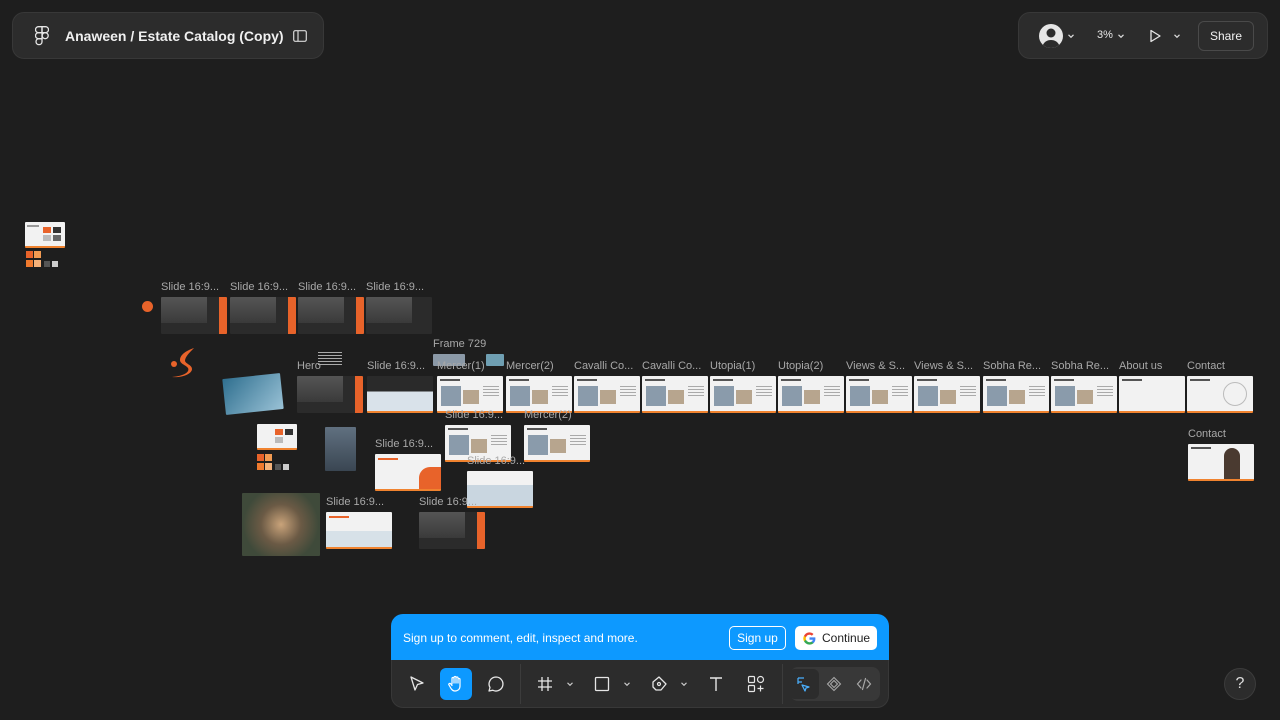 The width and height of the screenshot is (1280, 720). I want to click on aerial-image, so click(281, 524).